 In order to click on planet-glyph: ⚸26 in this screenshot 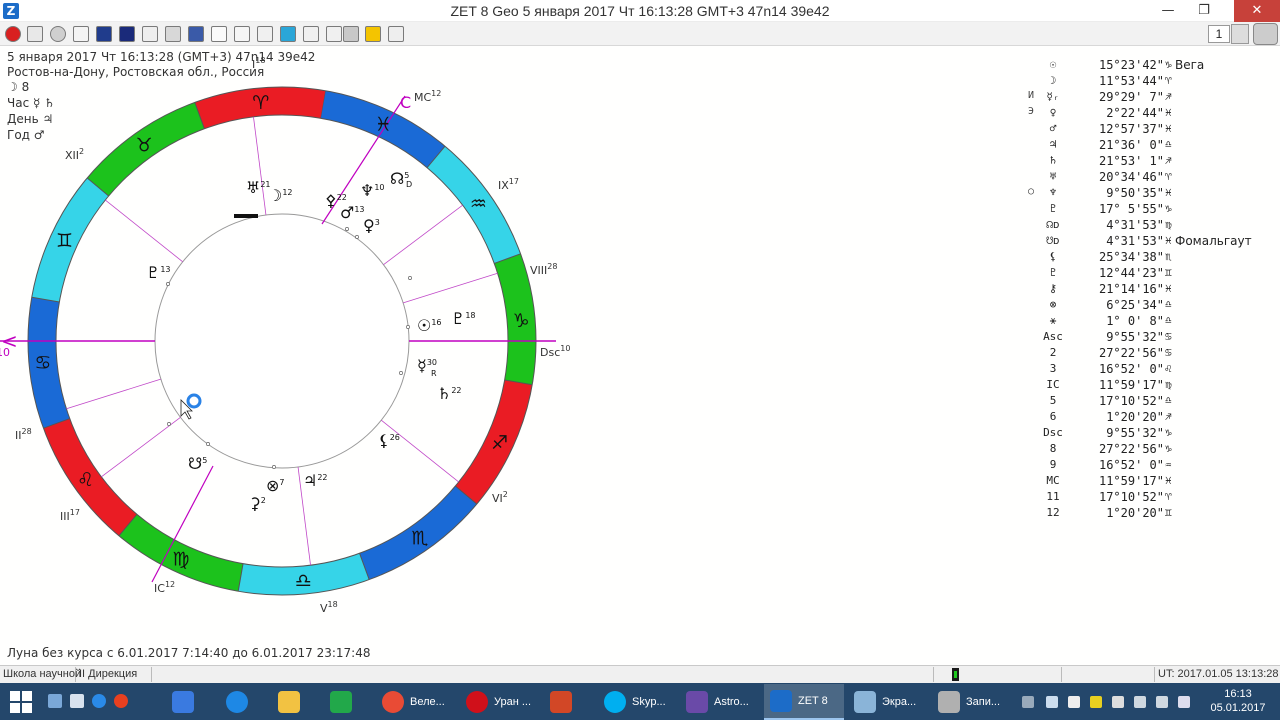, I will do `click(389, 440)`.